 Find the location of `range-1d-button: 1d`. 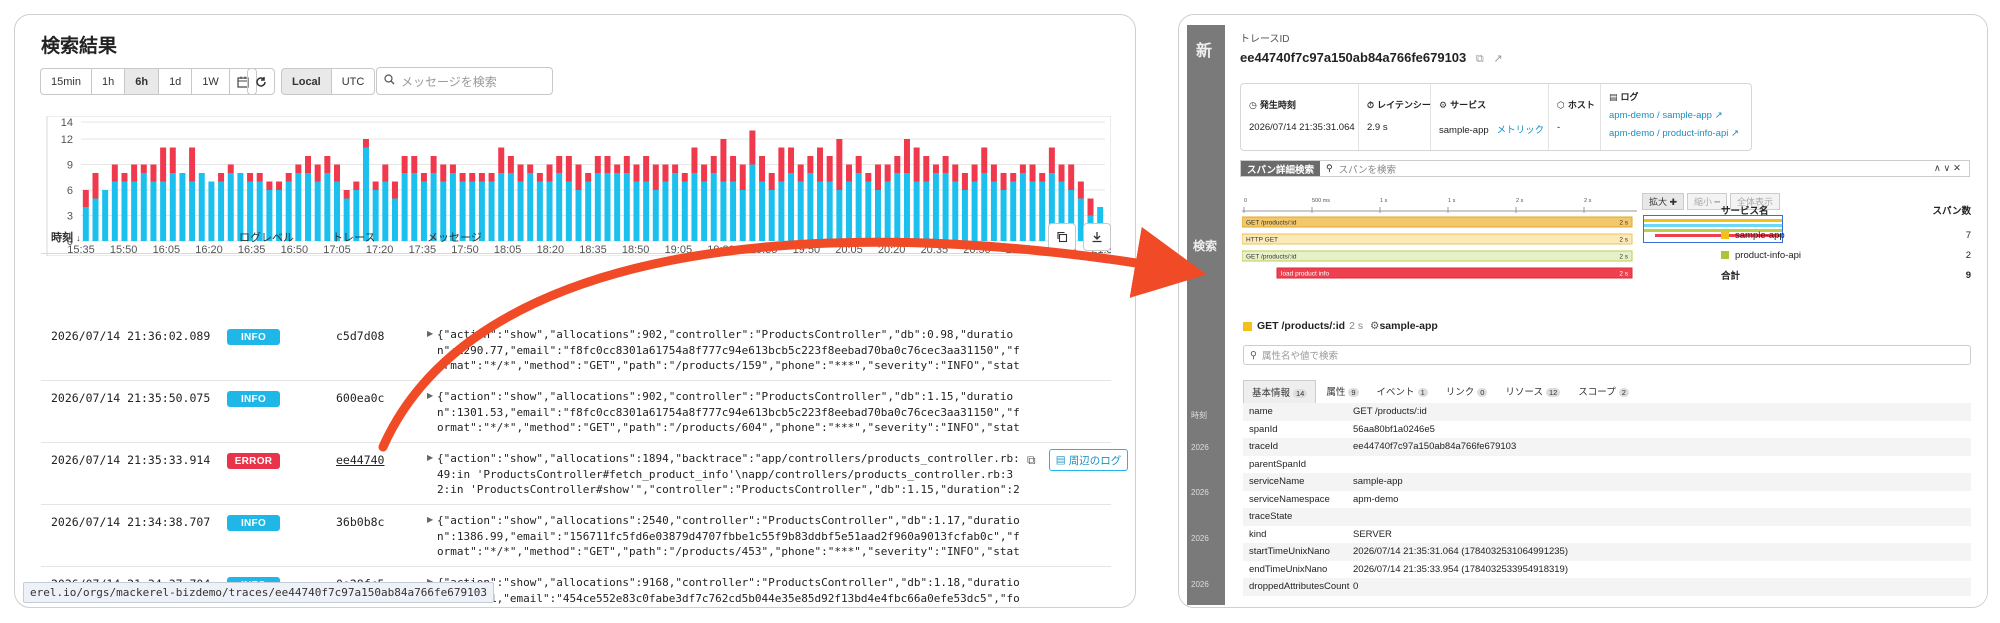

range-1d-button: 1d is located at coordinates (175, 81).